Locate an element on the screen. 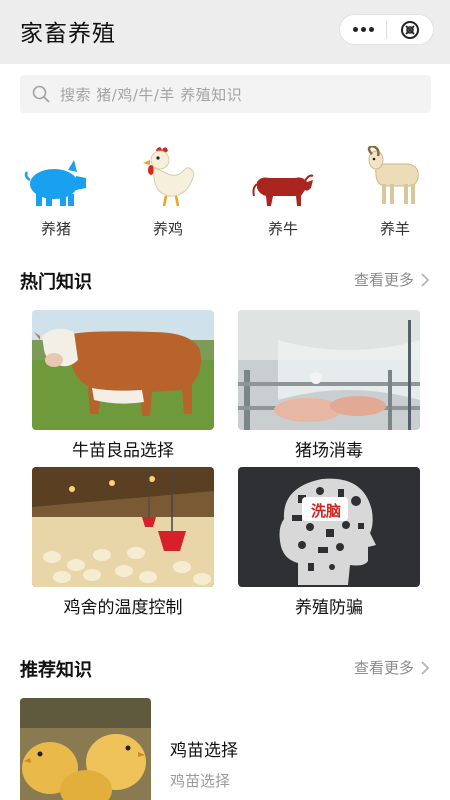 The image size is (450, 800). recommend-list-item: 鸡苗选择 鸡苗选择 is located at coordinates (225, 749).